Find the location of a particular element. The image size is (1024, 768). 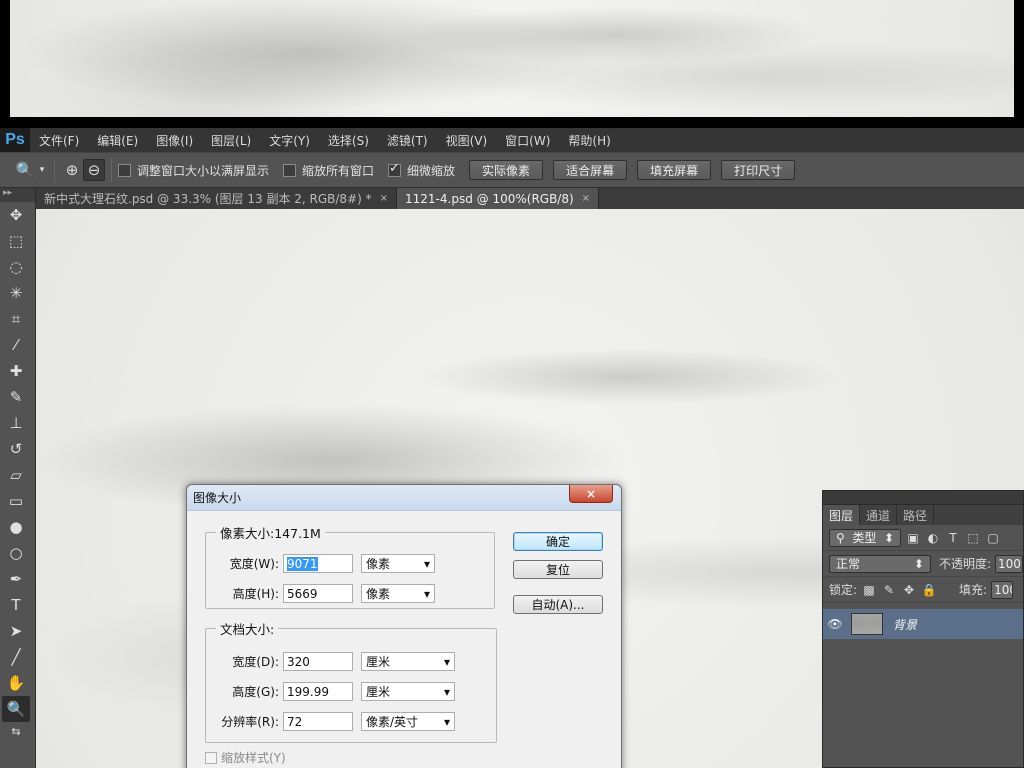

eyedropper-tool-icon: ⁄ is located at coordinates (16, 345).